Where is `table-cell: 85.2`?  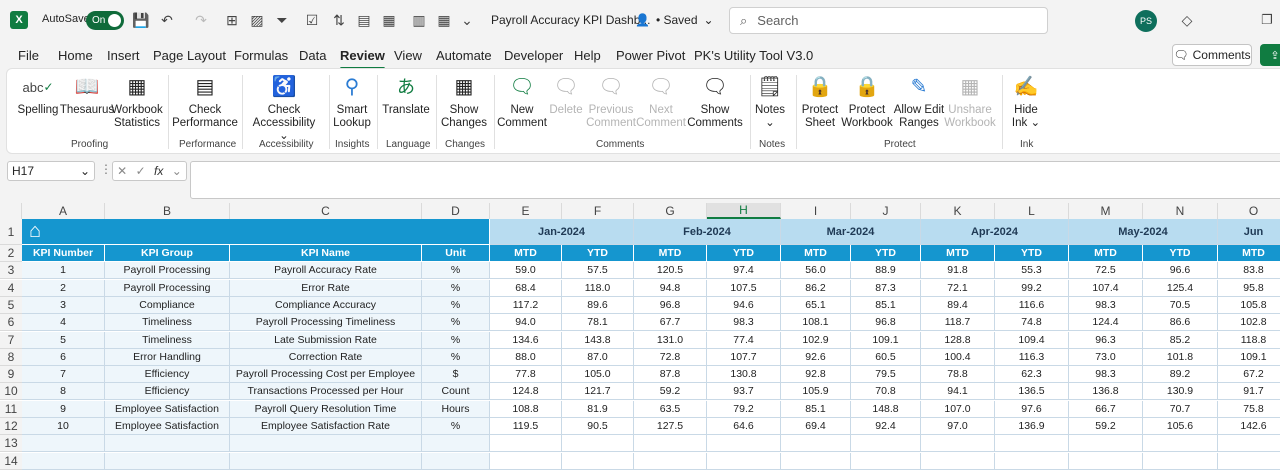 table-cell: 85.2 is located at coordinates (1180, 340).